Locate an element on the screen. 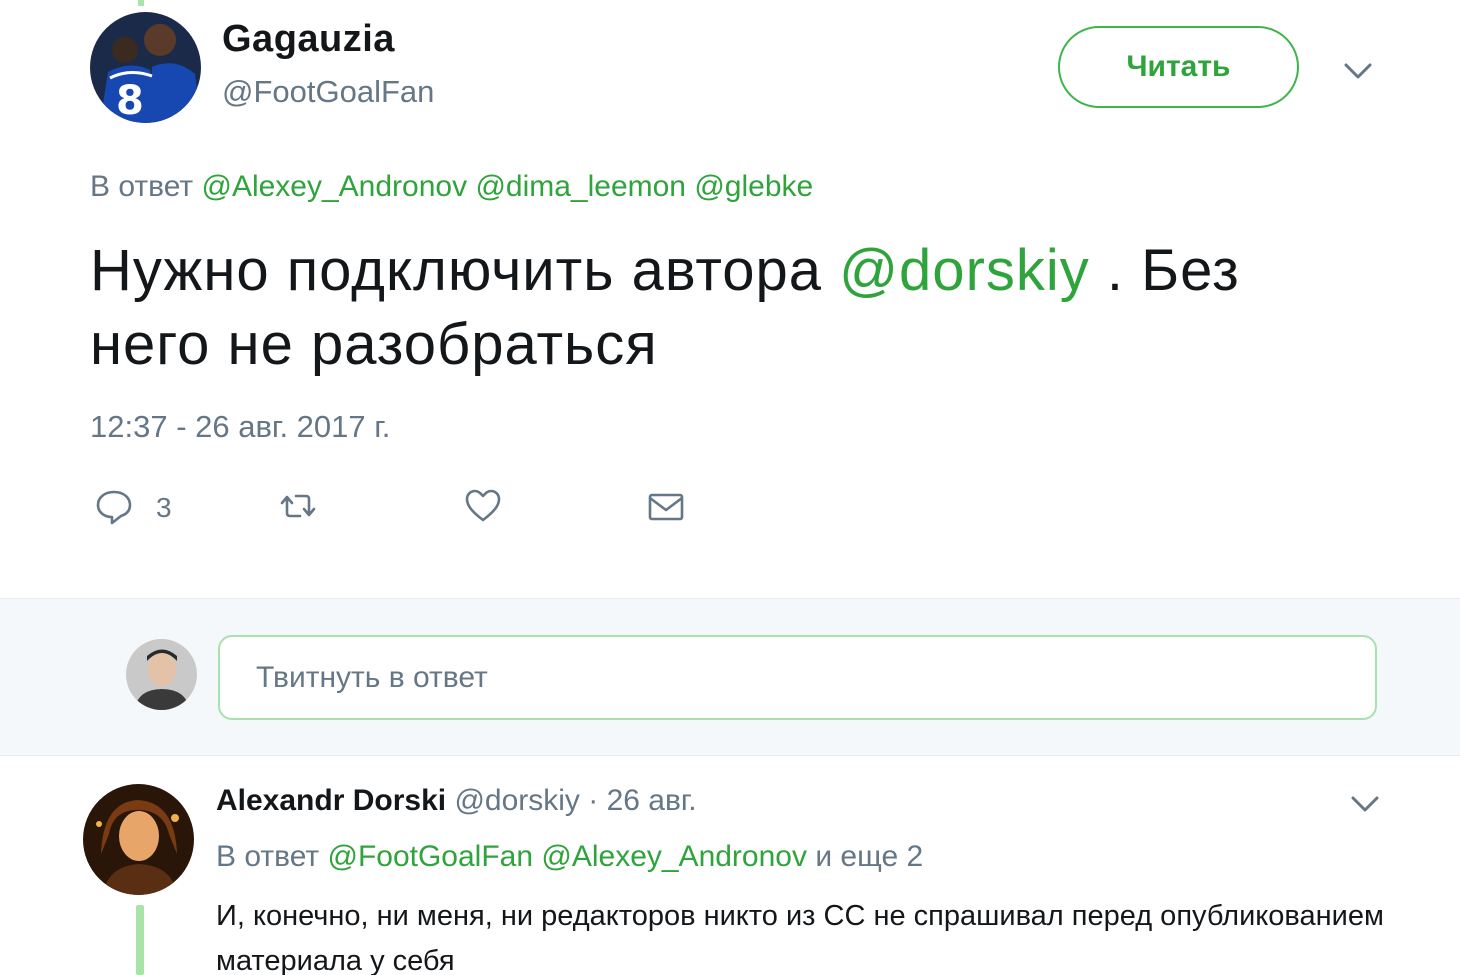 This screenshot has height=975, width=1460. reply-button: 3 is located at coordinates (133, 508).